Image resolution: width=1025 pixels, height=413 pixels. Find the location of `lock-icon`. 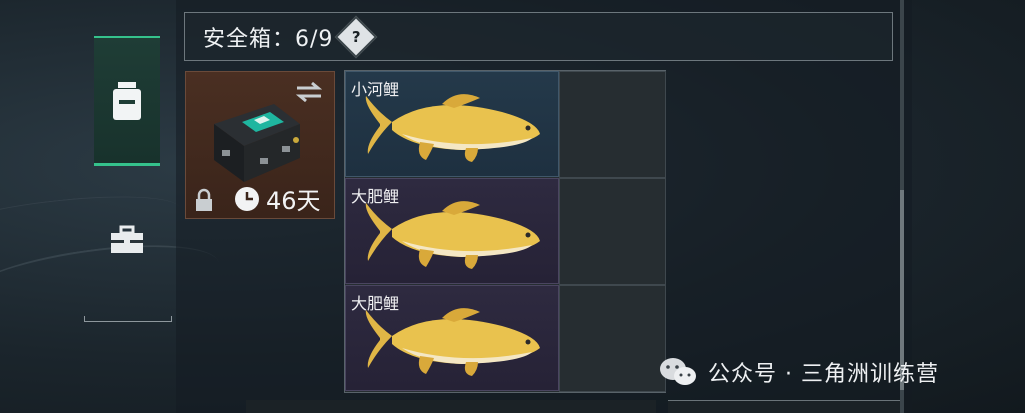

lock-icon is located at coordinates (204, 199).